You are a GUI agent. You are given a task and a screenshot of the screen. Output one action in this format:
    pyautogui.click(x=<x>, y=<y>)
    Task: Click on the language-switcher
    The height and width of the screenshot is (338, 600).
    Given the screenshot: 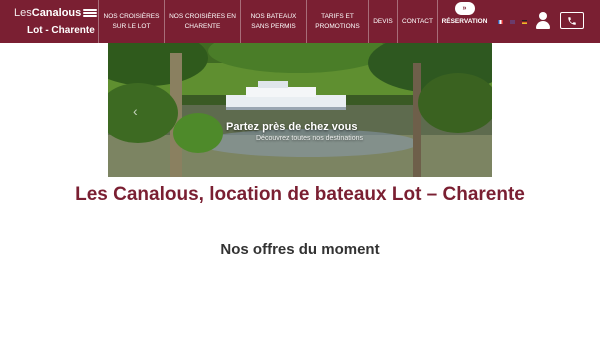 What is the action you would take?
    pyautogui.click(x=512, y=21)
    